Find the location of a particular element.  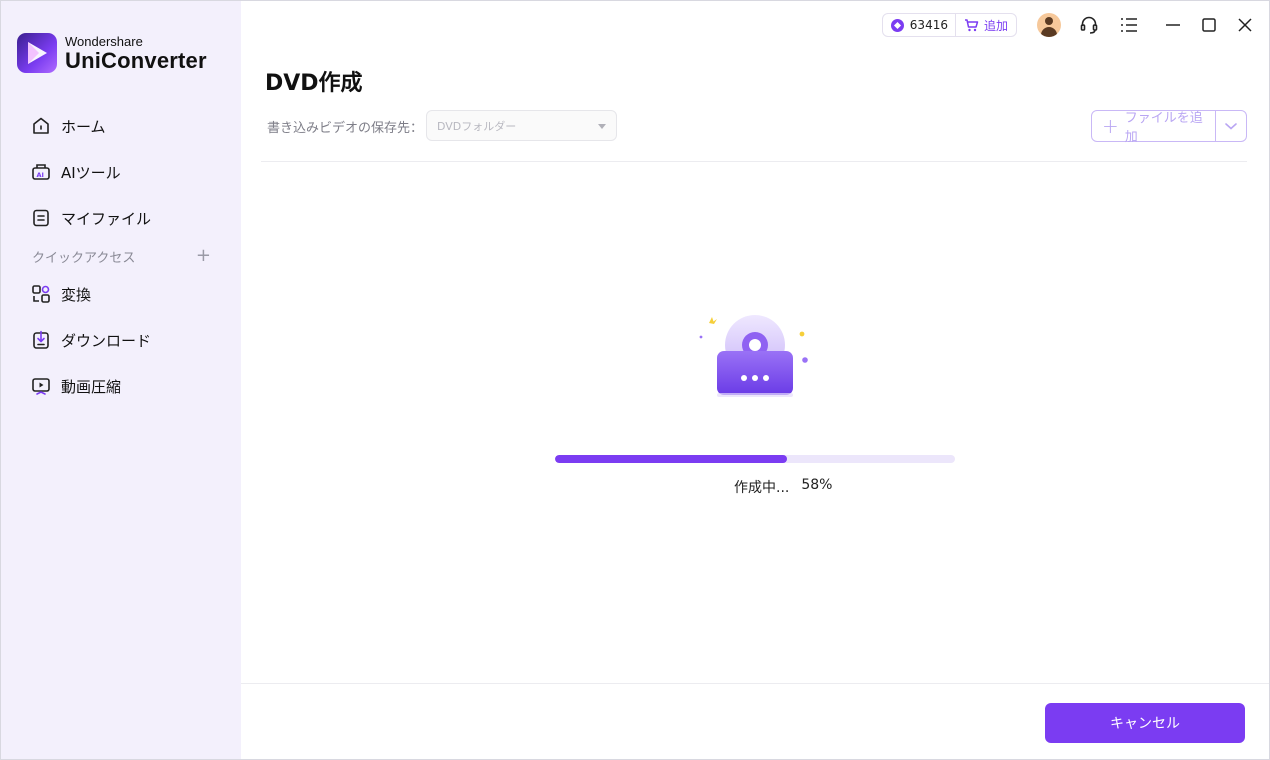

maximize-icon is located at coordinates (1209, 25).